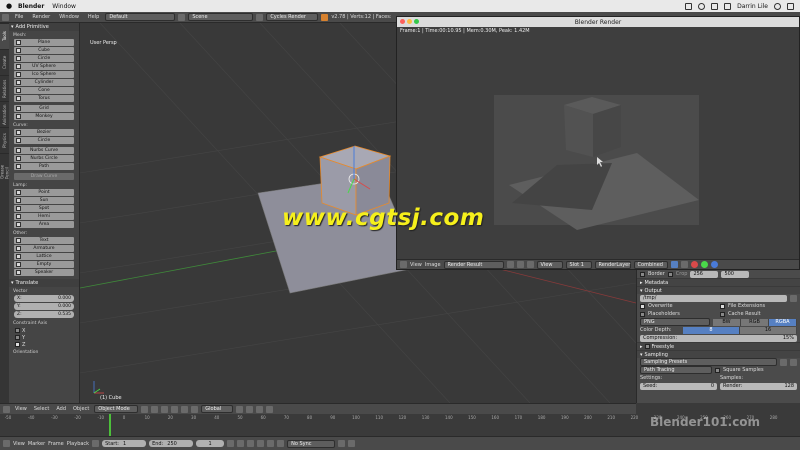  What do you see at coordinates (684, 264) in the screenshot?
I see `display-alpha-icon` at bounding box center [684, 264].